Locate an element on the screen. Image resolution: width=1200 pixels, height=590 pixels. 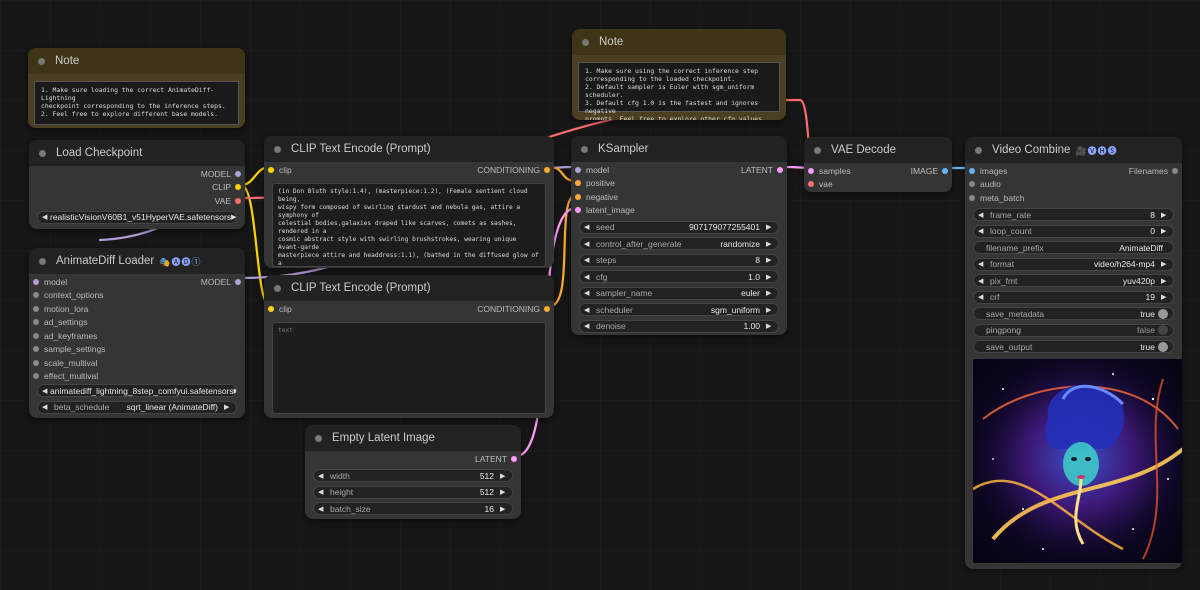
pingpong-toggle: pingpong false is located at coordinates (1073, 330).